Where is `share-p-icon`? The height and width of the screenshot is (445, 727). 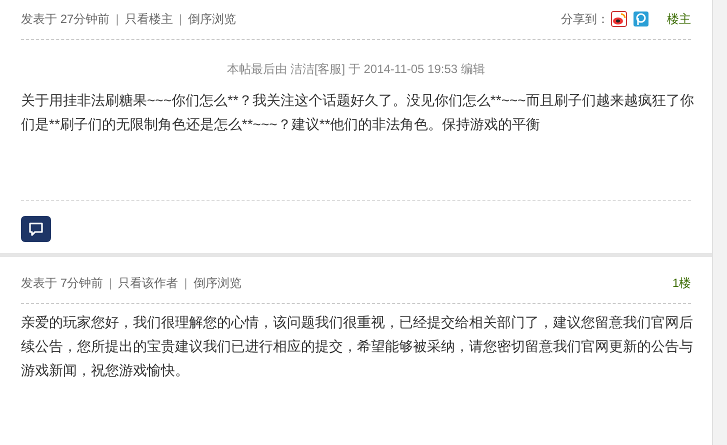 share-p-icon is located at coordinates (641, 19).